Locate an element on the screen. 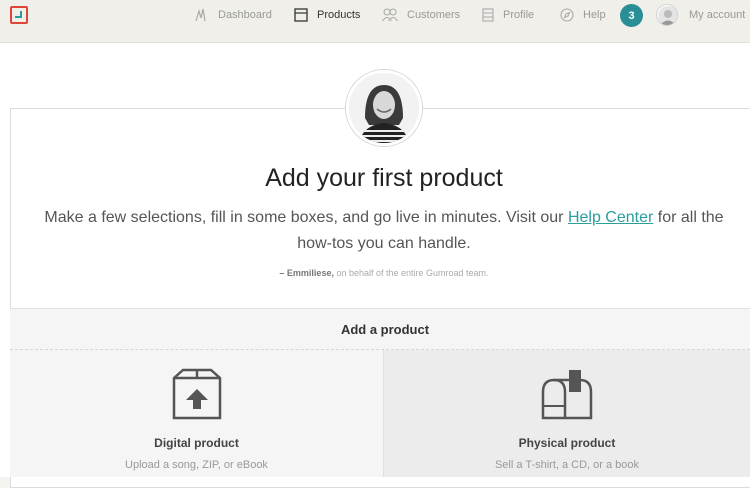 The width and height of the screenshot is (750, 488). chart-icon is located at coordinates (200, 15).